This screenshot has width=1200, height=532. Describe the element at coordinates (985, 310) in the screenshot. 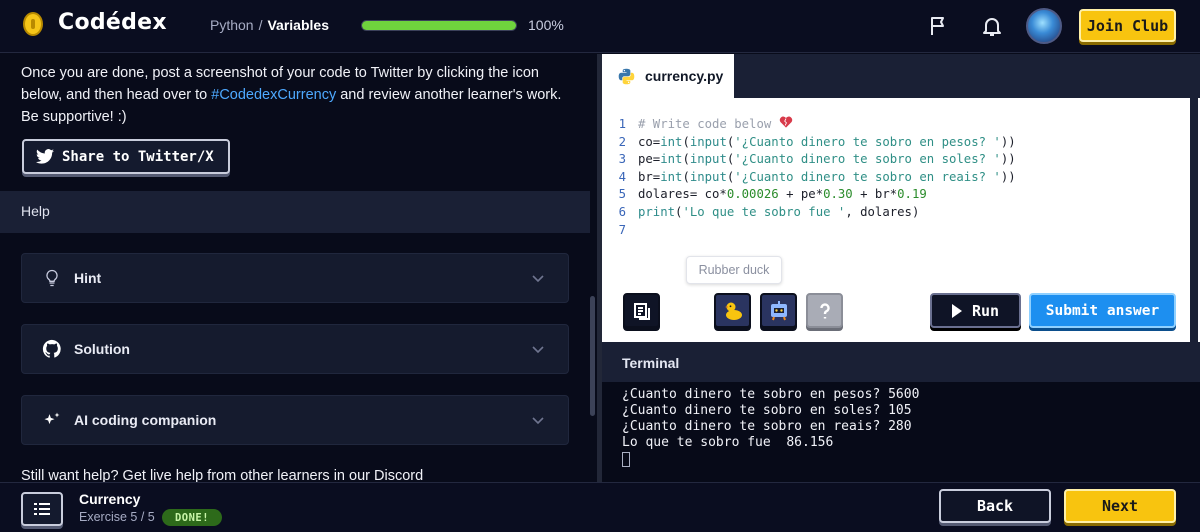

I see `run-label: Run` at that location.